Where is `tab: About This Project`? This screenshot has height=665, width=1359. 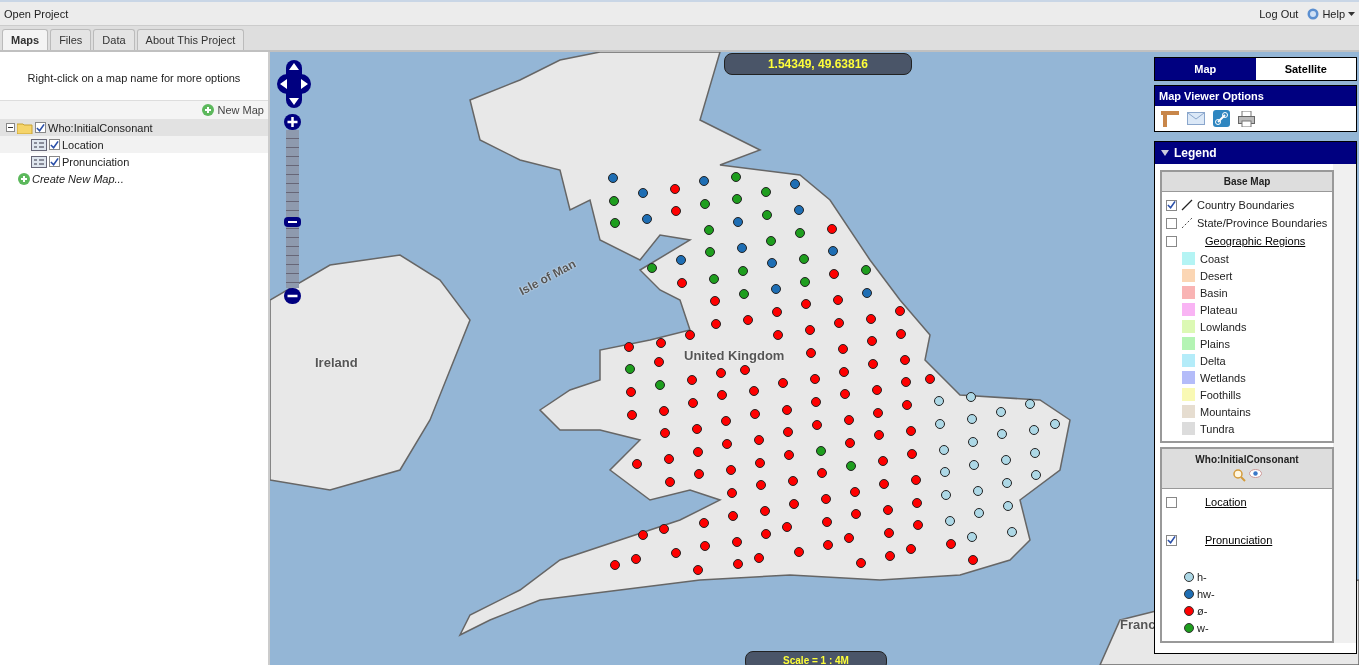
tab: About This Project is located at coordinates (190, 39).